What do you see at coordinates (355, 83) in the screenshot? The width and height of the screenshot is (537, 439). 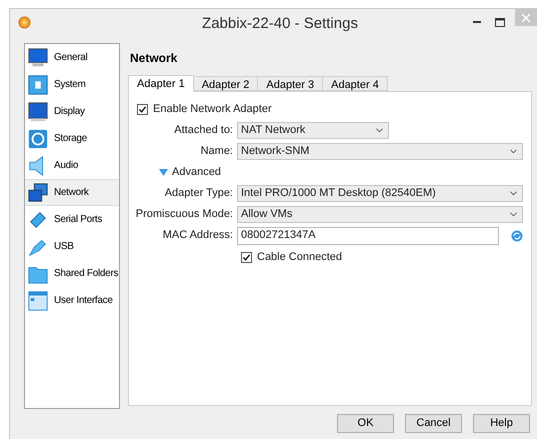 I see `tab: Adapter 4` at bounding box center [355, 83].